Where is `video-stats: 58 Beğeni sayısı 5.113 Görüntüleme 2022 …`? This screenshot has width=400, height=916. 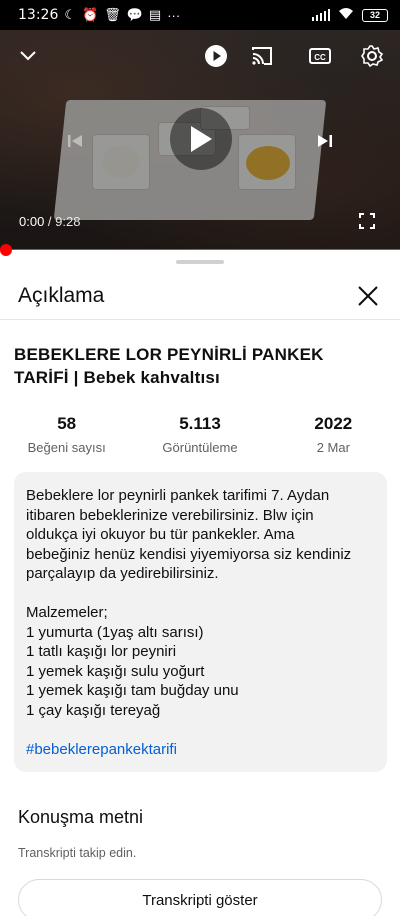
video-stats: 58 Beğeni sayısı 5.113 Görüntüleme 2022 … is located at coordinates (200, 434).